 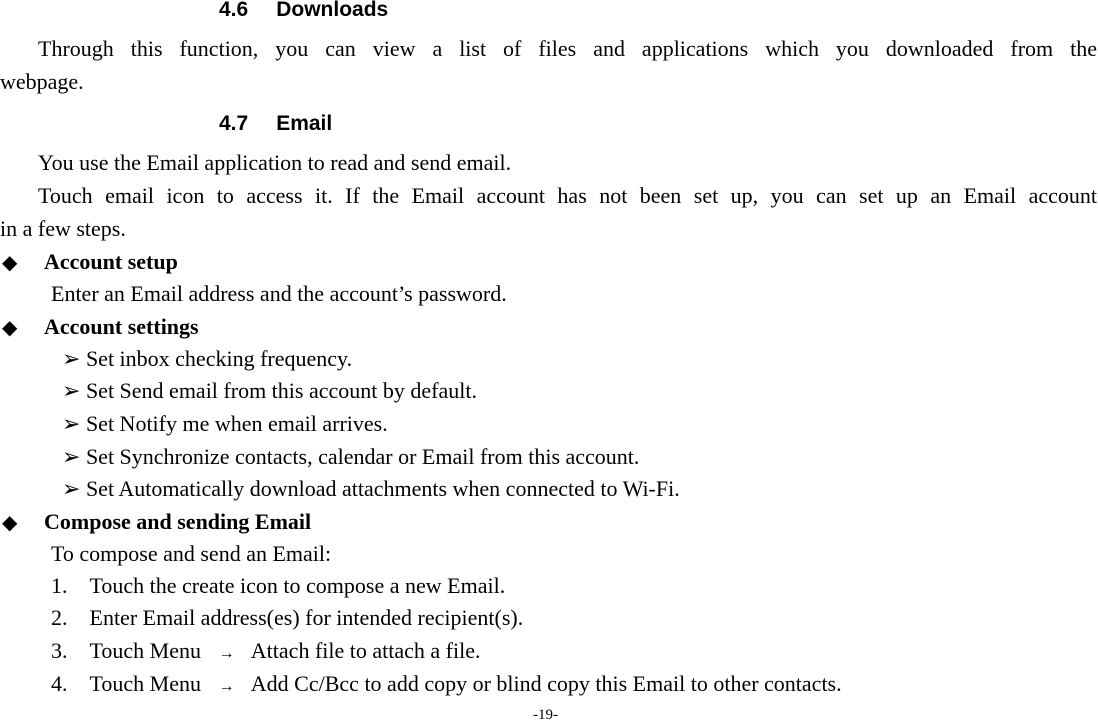 I want to click on step-number: 1., so click(x=59, y=585).